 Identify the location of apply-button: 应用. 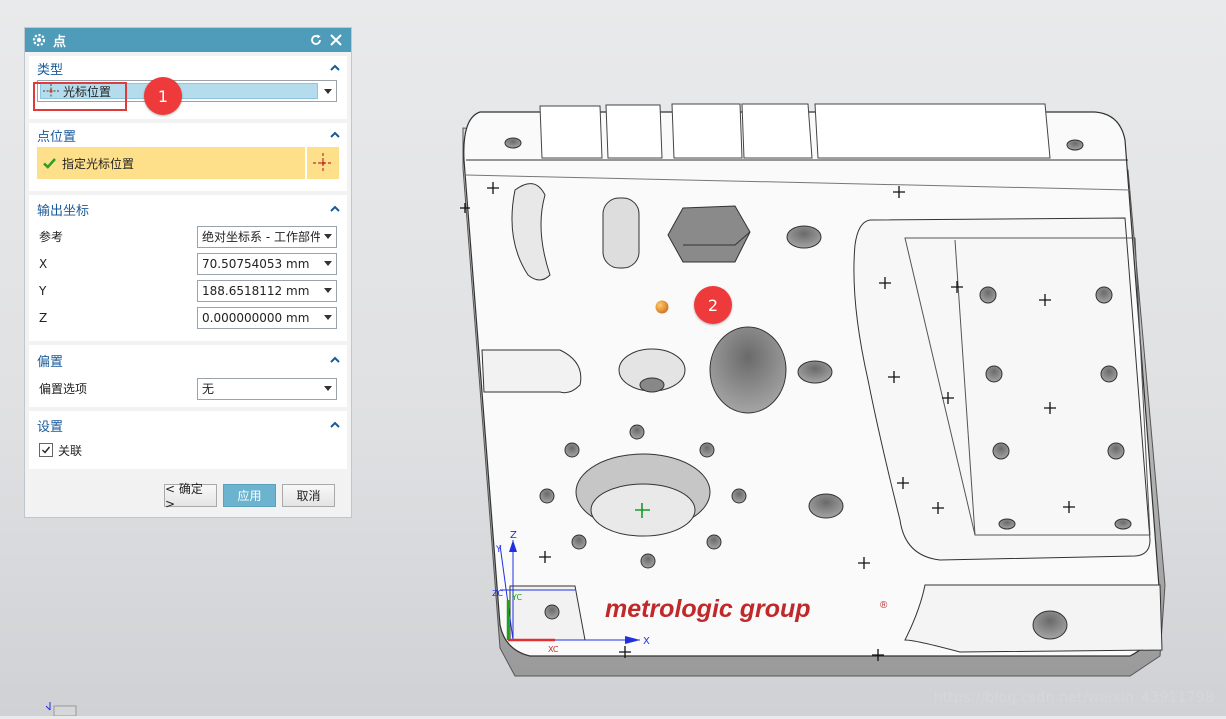
(249, 495).